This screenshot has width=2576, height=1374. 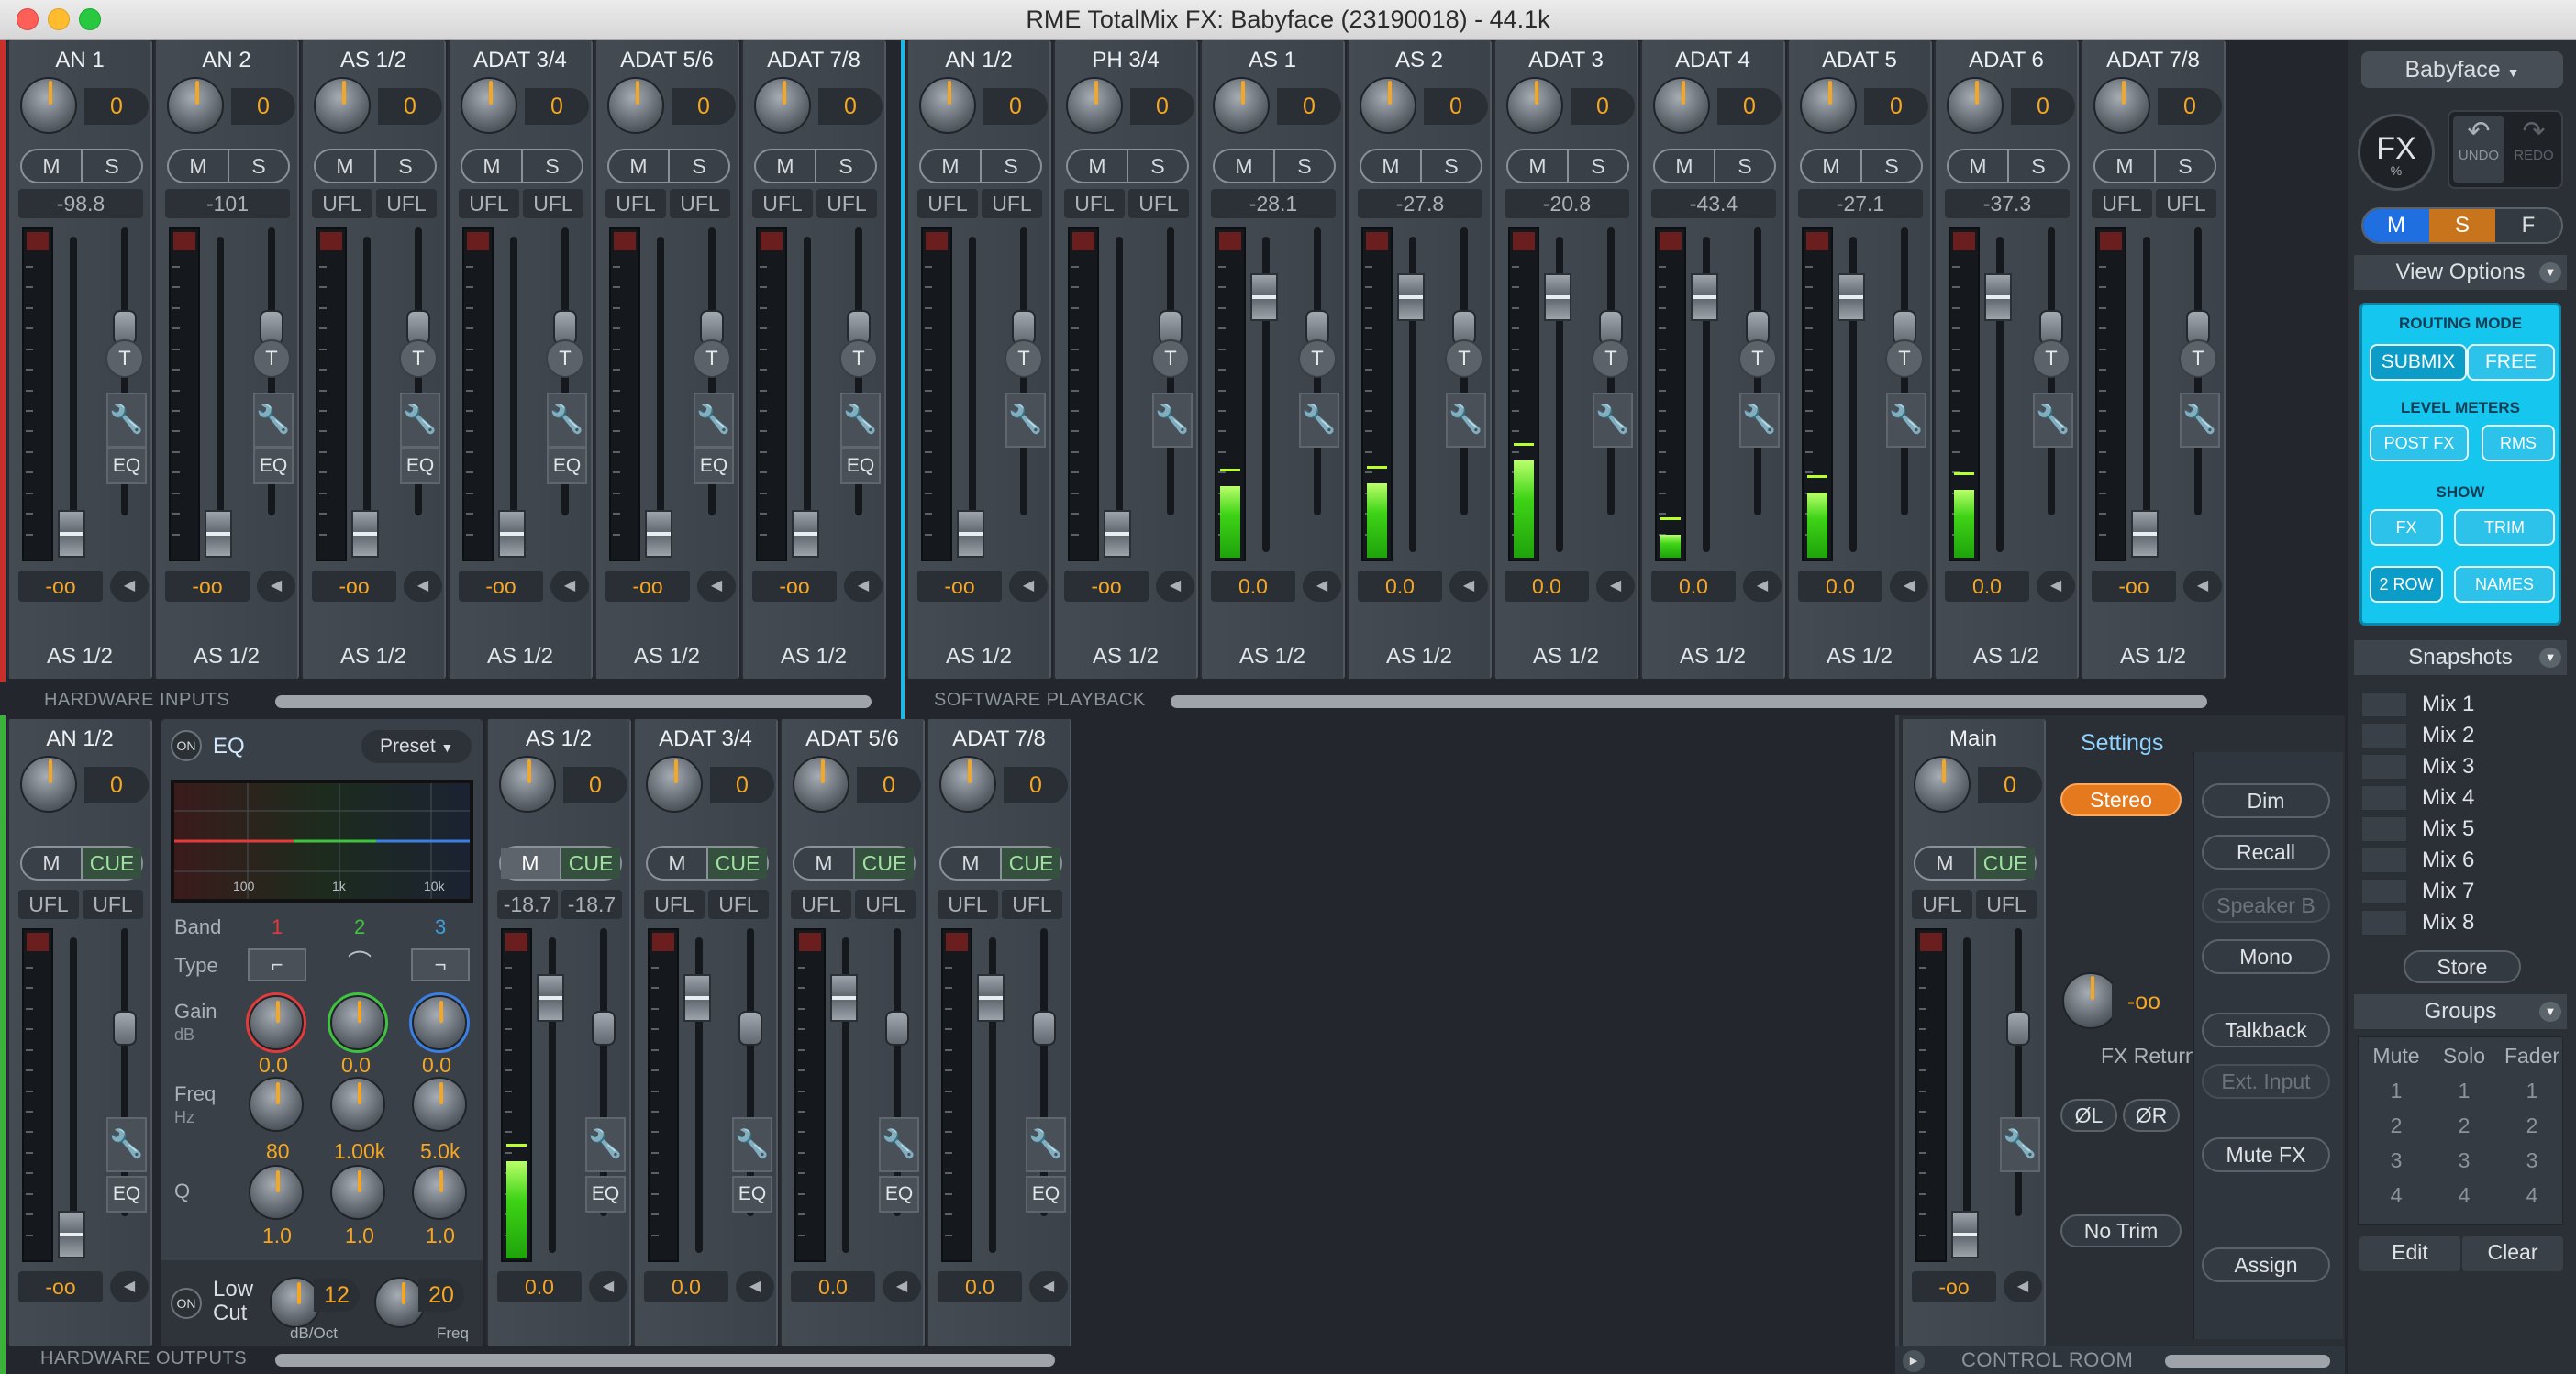 What do you see at coordinates (2460, 1011) in the screenshot?
I see `groups-header: Groups ▼` at bounding box center [2460, 1011].